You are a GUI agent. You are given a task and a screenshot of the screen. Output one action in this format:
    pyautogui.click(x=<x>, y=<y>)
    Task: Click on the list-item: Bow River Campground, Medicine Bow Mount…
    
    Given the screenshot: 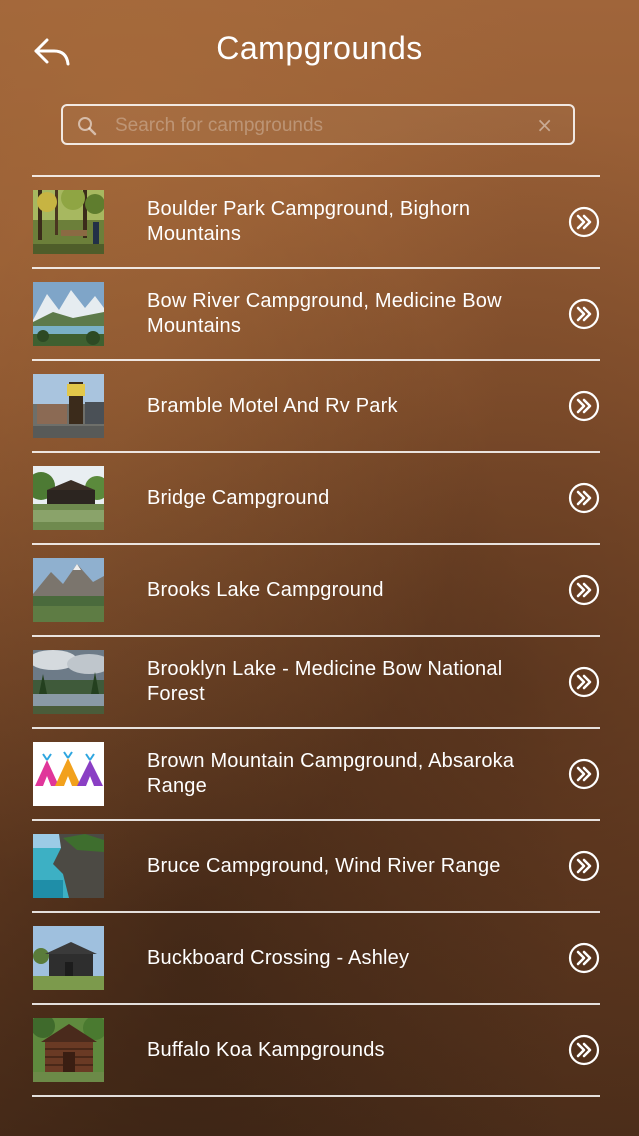 What is the action you would take?
    pyautogui.click(x=316, y=315)
    